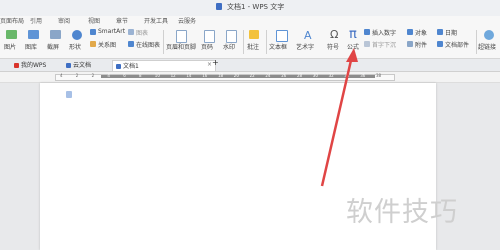  I want to click on arrow-shaft, so click(337, 121).